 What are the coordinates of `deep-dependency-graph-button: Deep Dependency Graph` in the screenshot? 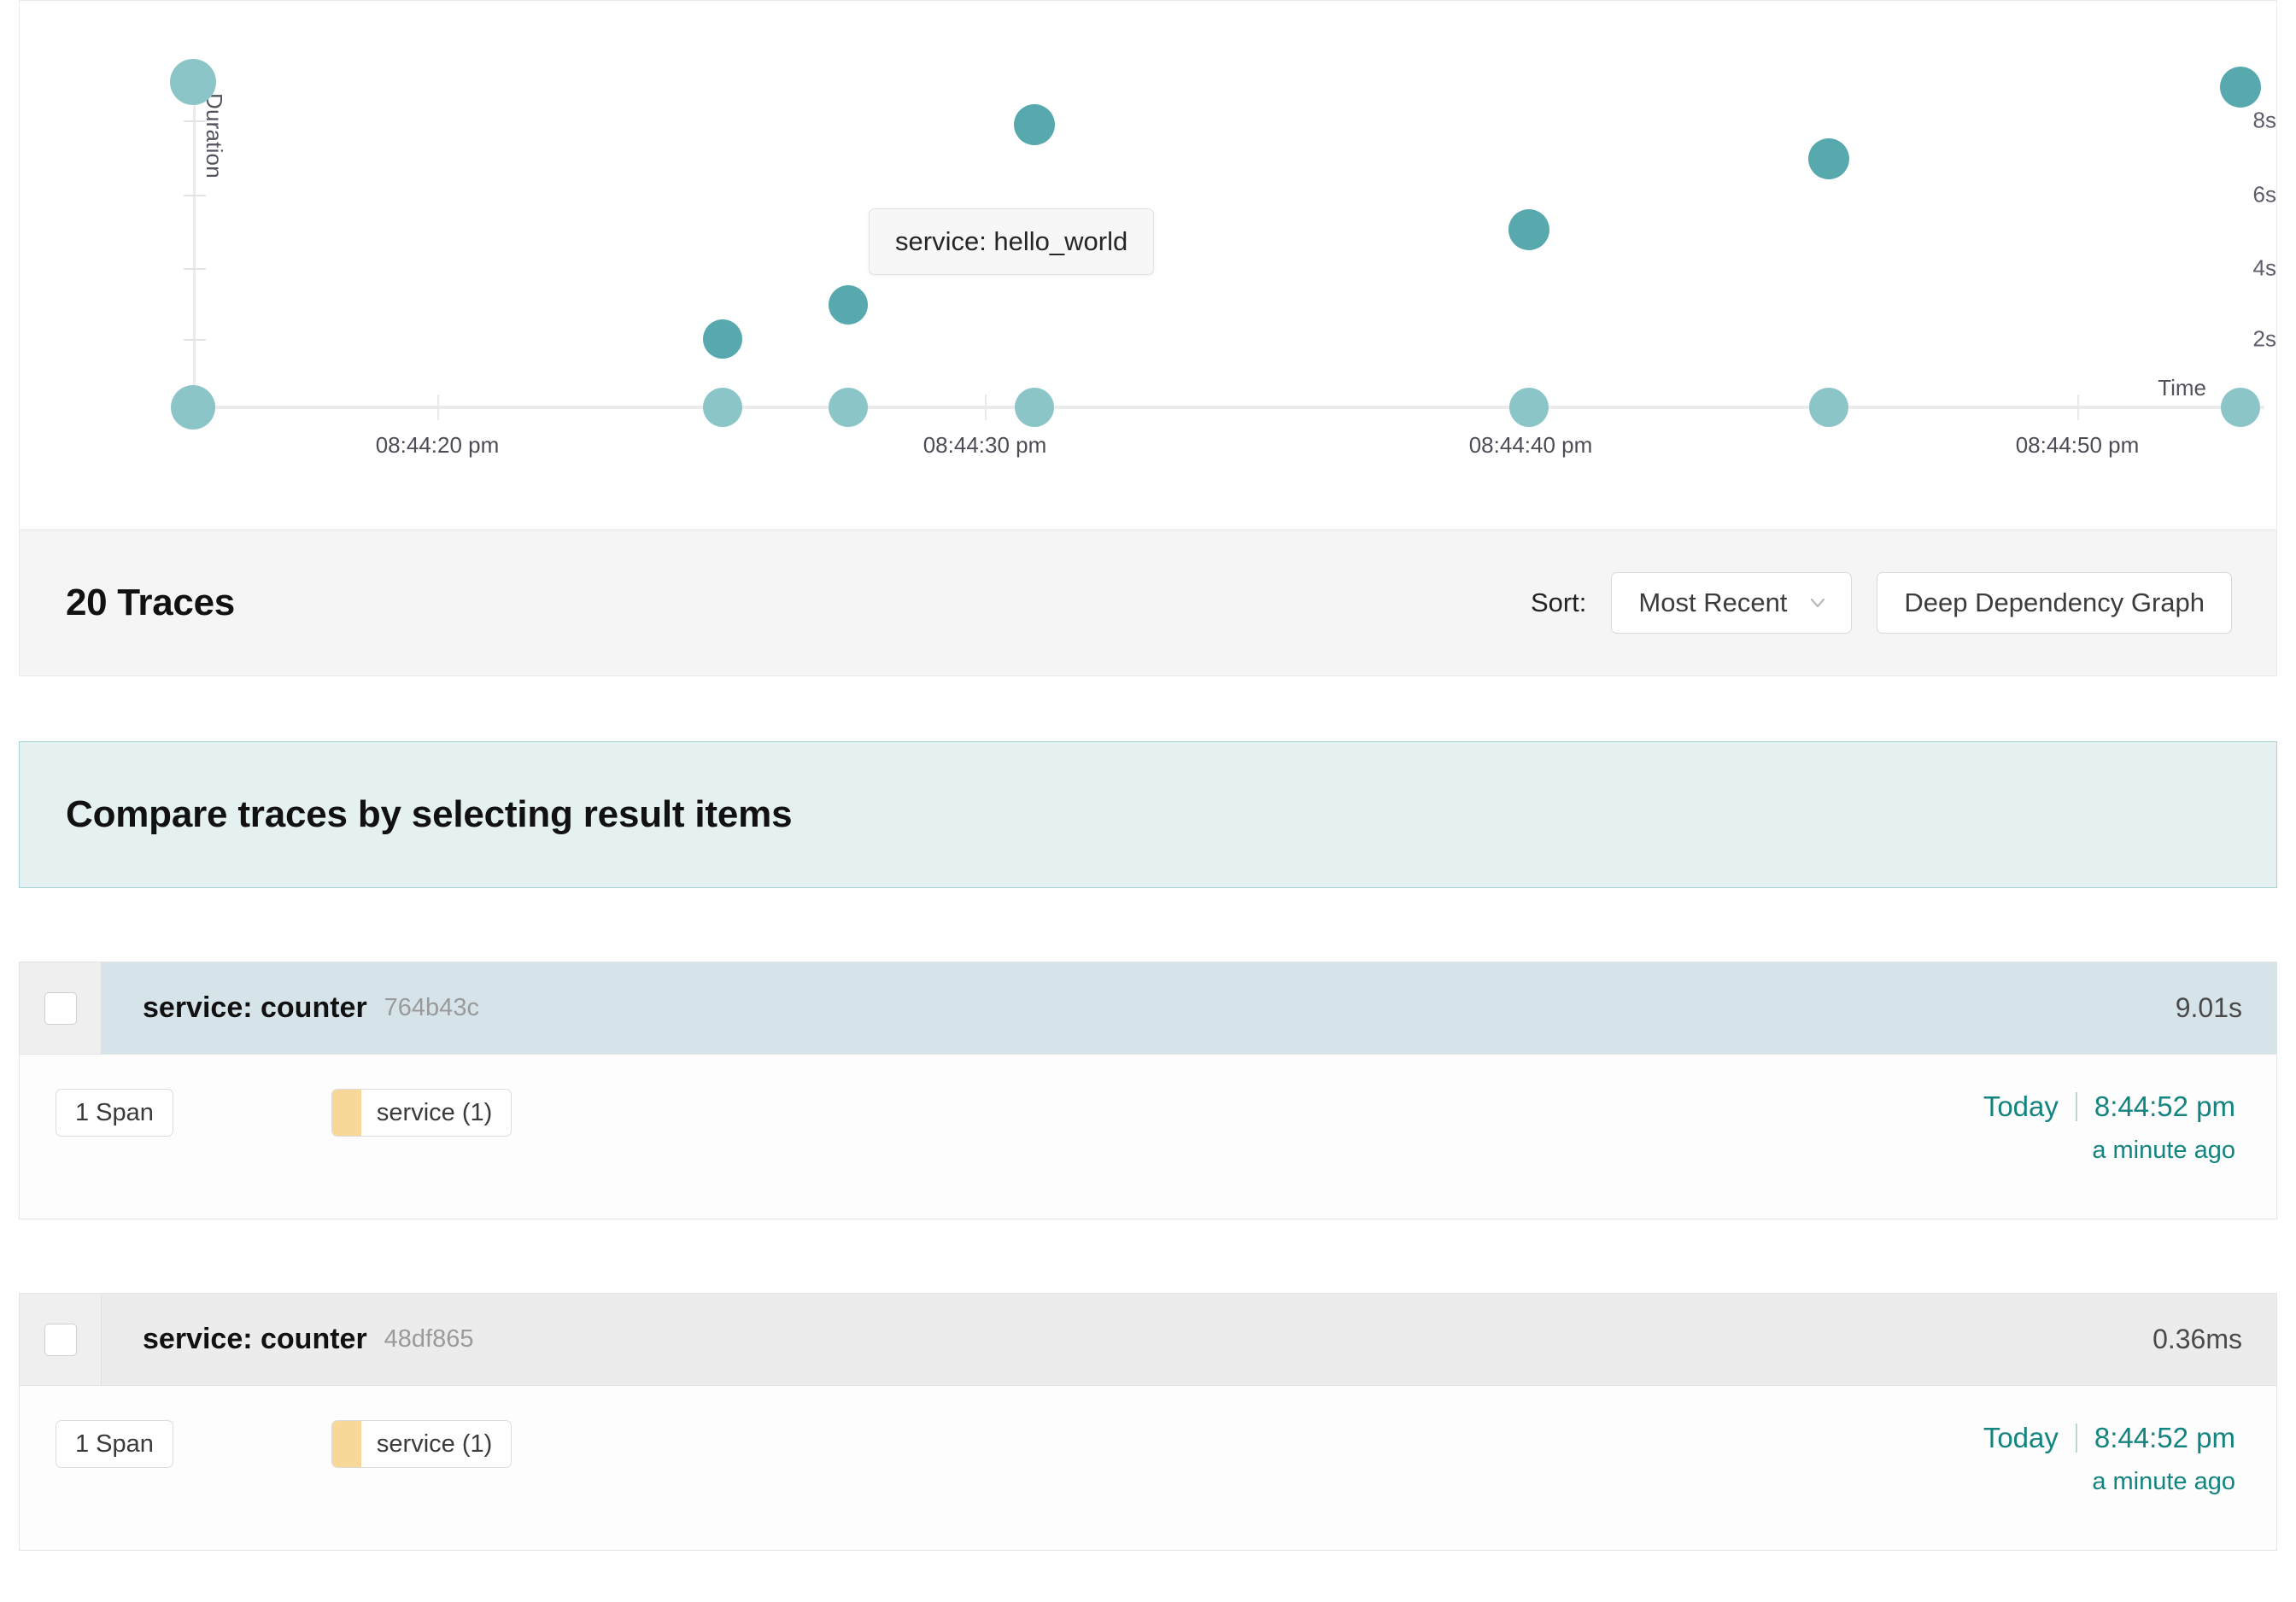 It's located at (2054, 603).